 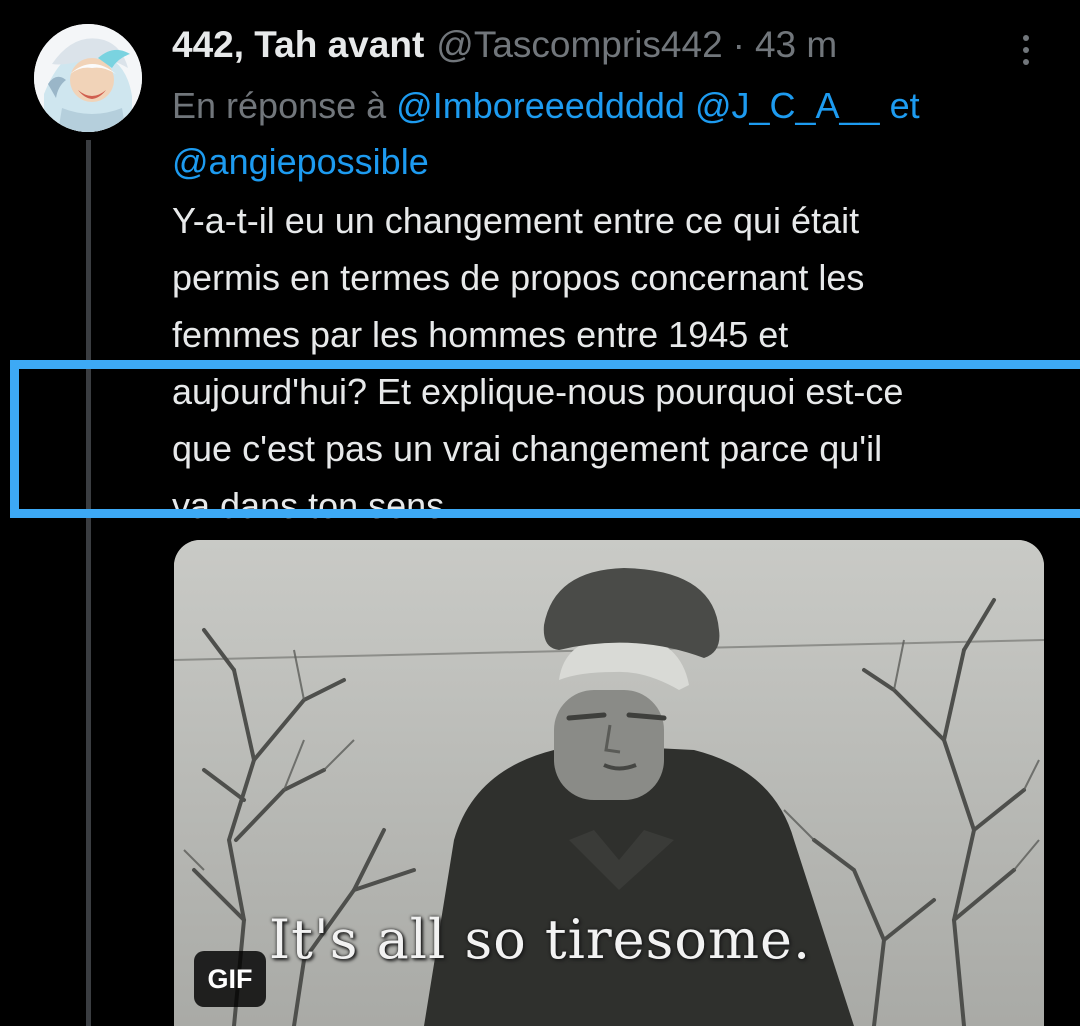 What do you see at coordinates (796, 45) in the screenshot?
I see `timestamp: 43 m` at bounding box center [796, 45].